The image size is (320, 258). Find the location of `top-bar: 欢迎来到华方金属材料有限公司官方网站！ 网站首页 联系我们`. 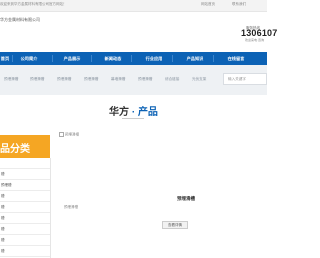

top-bar: 欢迎来到华方金属材料有限公司官方网站！ 网站首页 联系我们 is located at coordinates (133, 6).